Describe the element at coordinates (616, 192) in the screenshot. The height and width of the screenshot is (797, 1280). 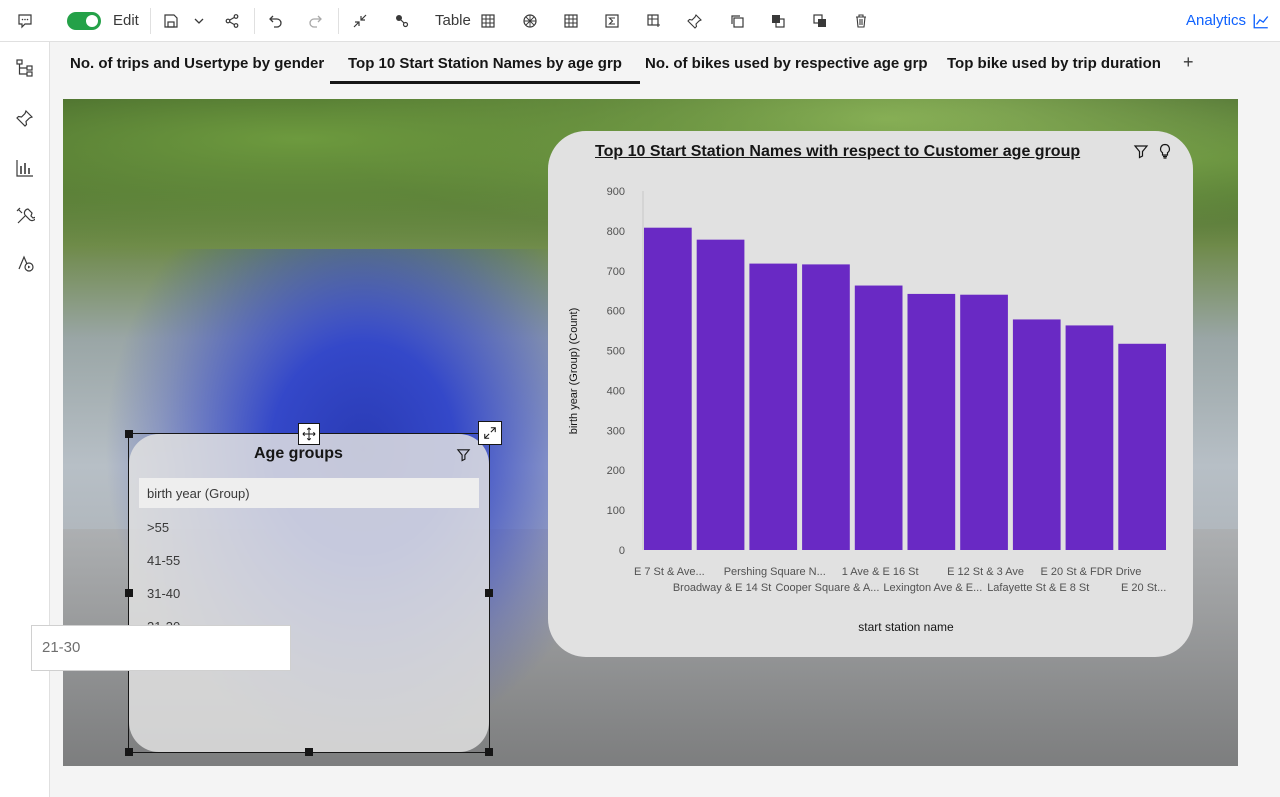
I see `y-tick-label: 900` at that location.